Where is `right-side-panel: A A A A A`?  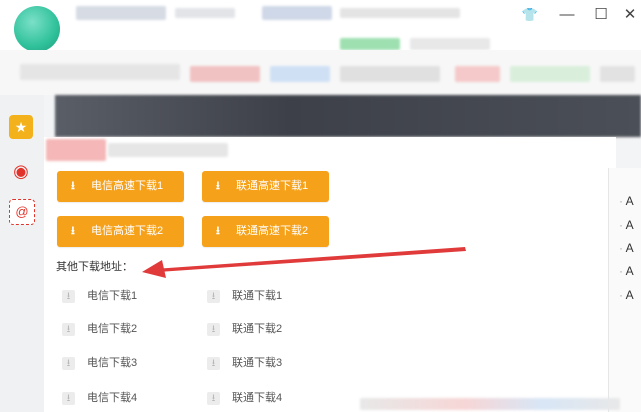
right-side-panel: A A A A A is located at coordinates (624, 290).